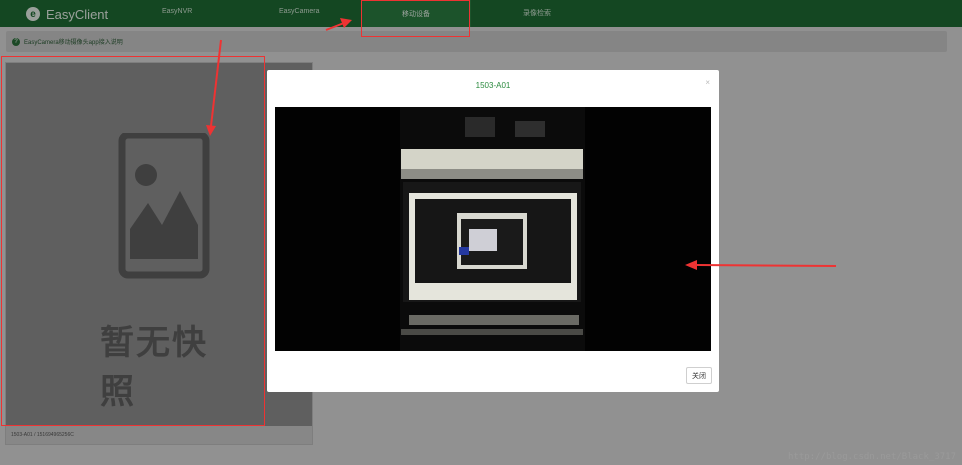  What do you see at coordinates (872, 457) in the screenshot?
I see `watermark-text: http://blog.csdn.net/Black_3717` at bounding box center [872, 457].